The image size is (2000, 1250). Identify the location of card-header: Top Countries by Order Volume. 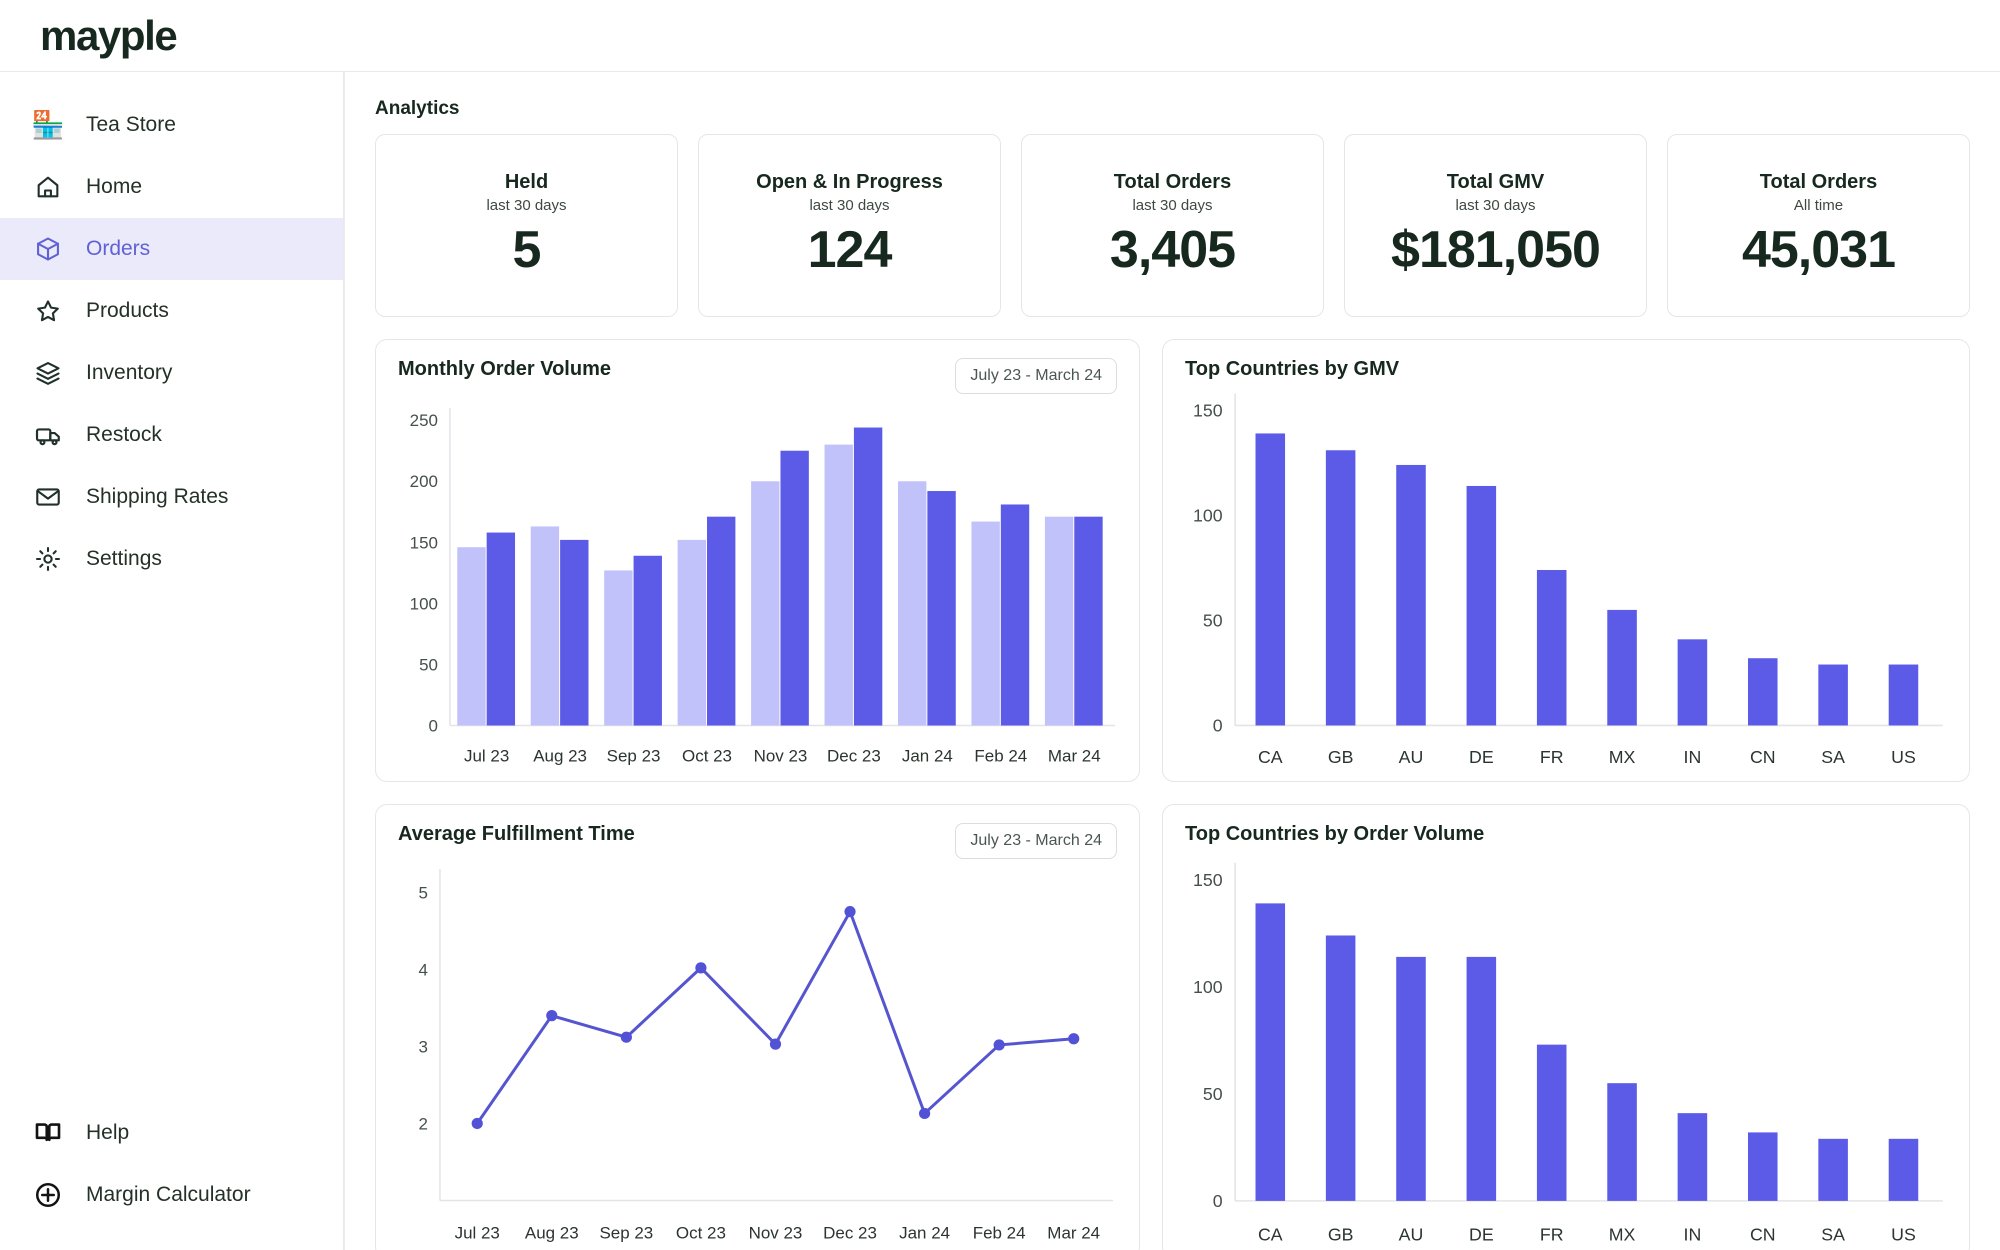
(1566, 834).